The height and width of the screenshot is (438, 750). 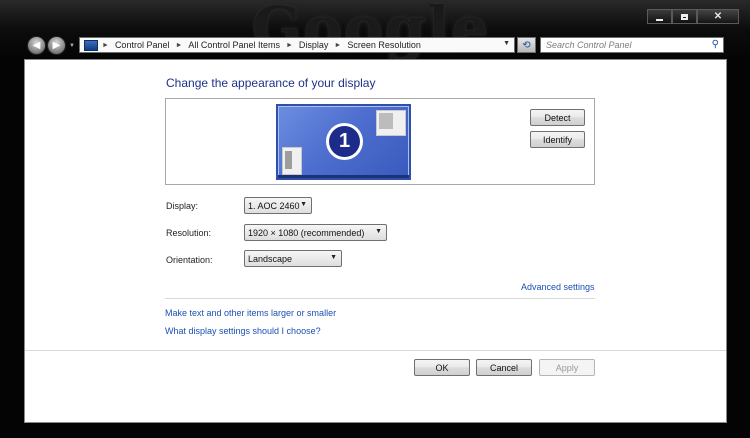 I want to click on back-button: ◀, so click(x=36, y=45).